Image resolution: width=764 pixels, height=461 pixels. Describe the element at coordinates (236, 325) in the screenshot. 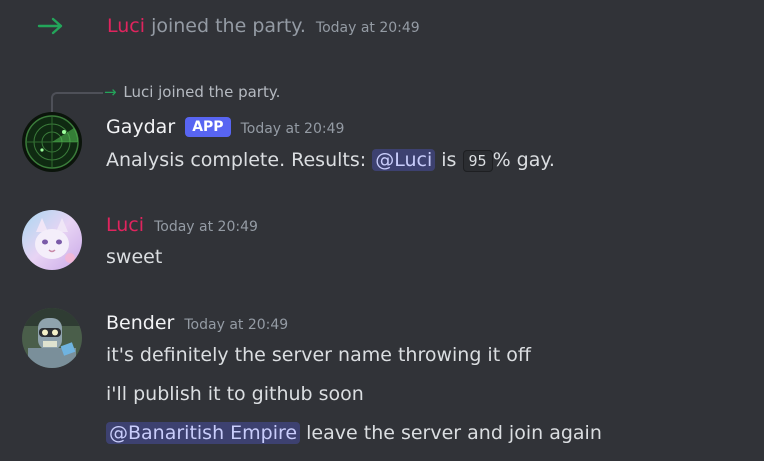

I see `bender-timestamp: Today at 20:49` at that location.